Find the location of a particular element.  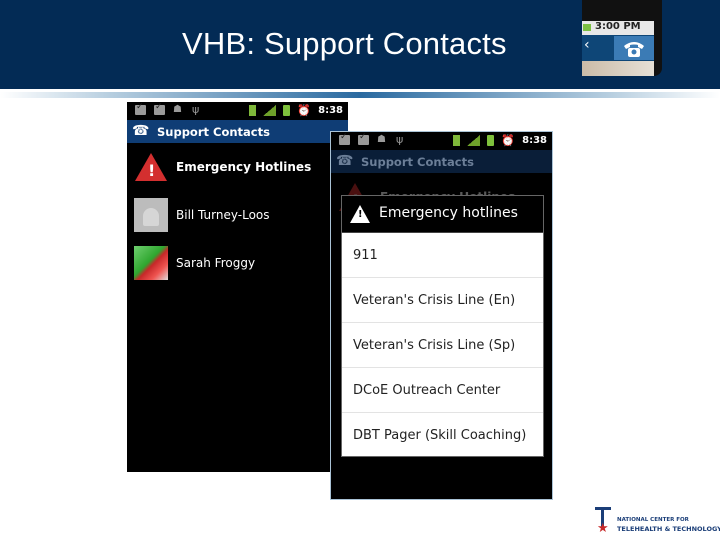

logo-line-1: NATIONAL CENTER FOR is located at coordinates (653, 520).